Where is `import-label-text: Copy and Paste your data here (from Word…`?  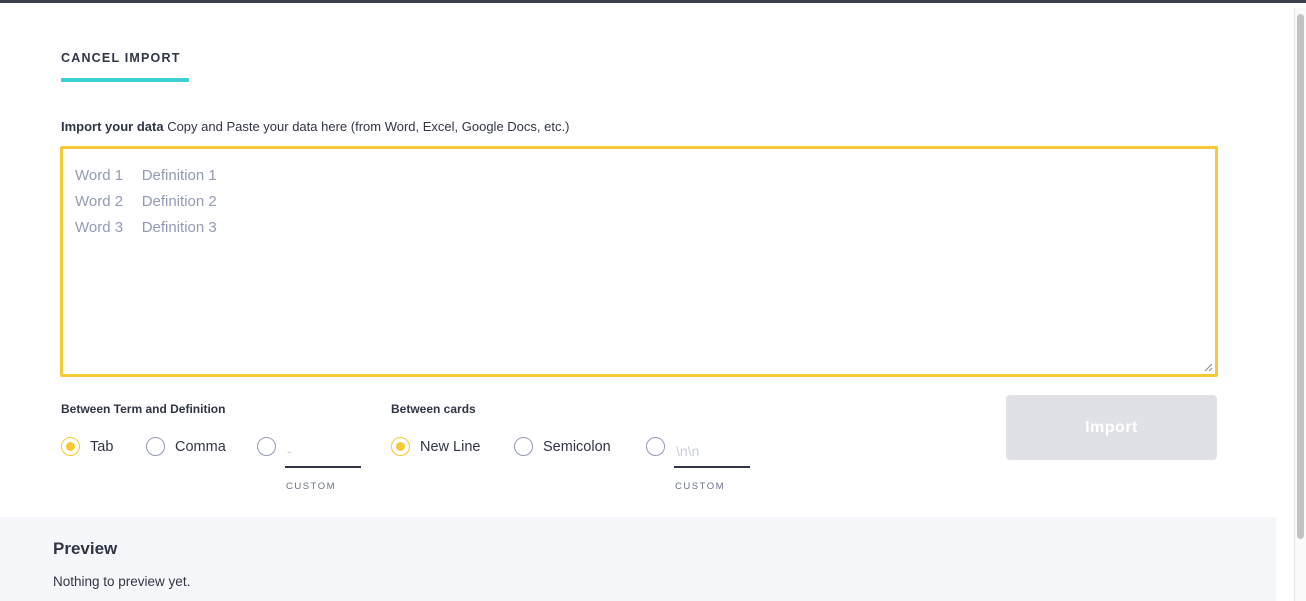
import-label-text: Copy and Paste your data here (from Word… is located at coordinates (366, 126).